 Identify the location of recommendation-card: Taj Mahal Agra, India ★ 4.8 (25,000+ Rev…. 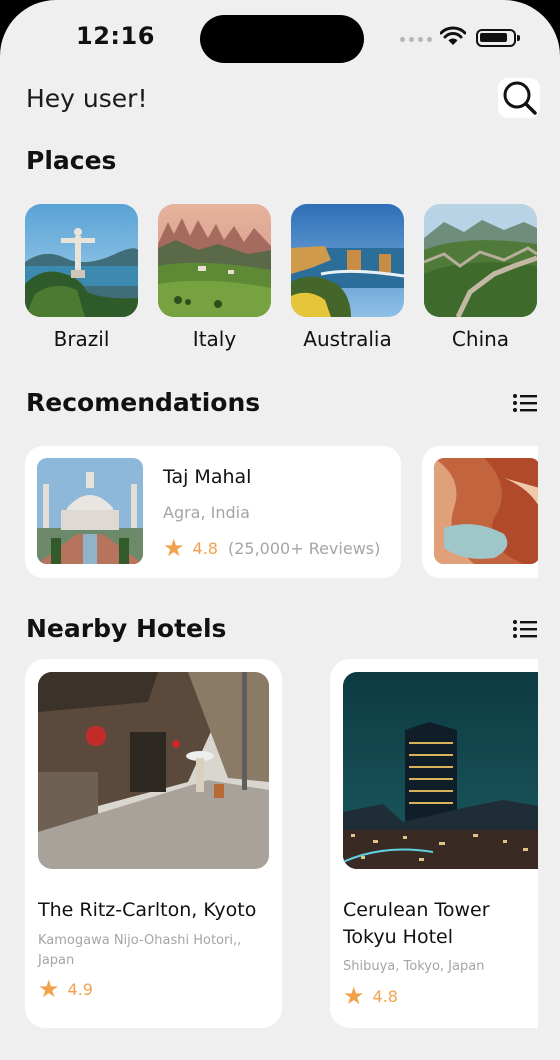
(213, 512).